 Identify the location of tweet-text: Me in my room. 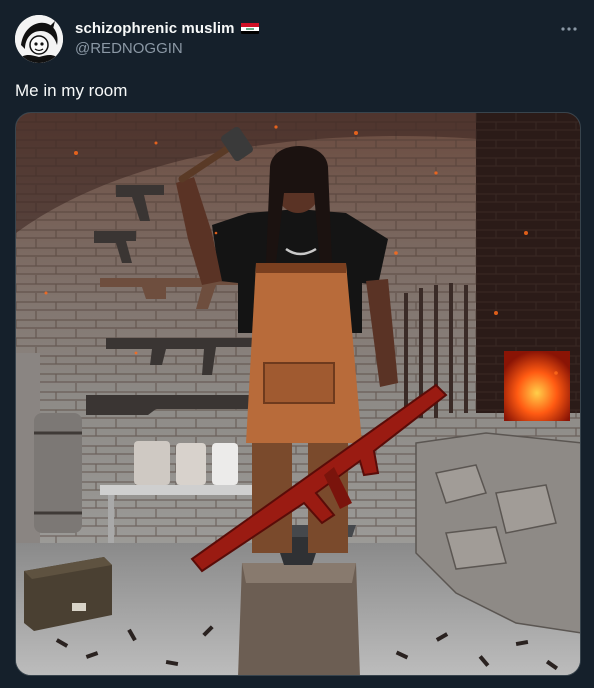
(71, 90).